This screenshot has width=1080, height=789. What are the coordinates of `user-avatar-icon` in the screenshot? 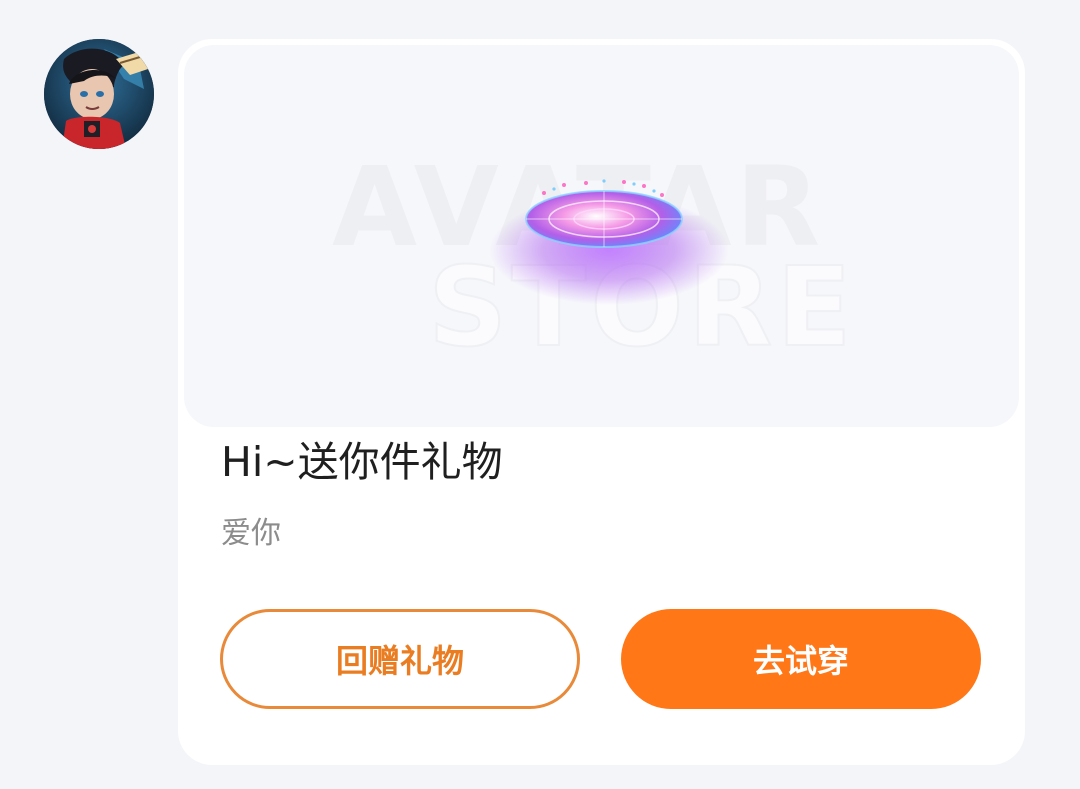 It's located at (99, 94).